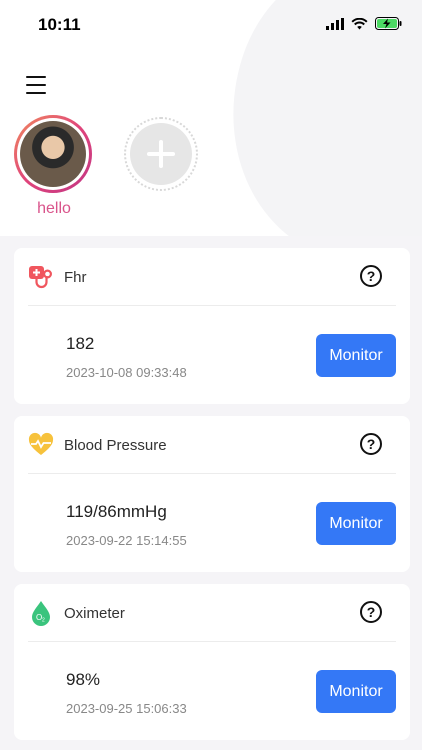 This screenshot has width=422, height=750. What do you see at coordinates (335, 23) in the screenshot?
I see `signal-icon` at bounding box center [335, 23].